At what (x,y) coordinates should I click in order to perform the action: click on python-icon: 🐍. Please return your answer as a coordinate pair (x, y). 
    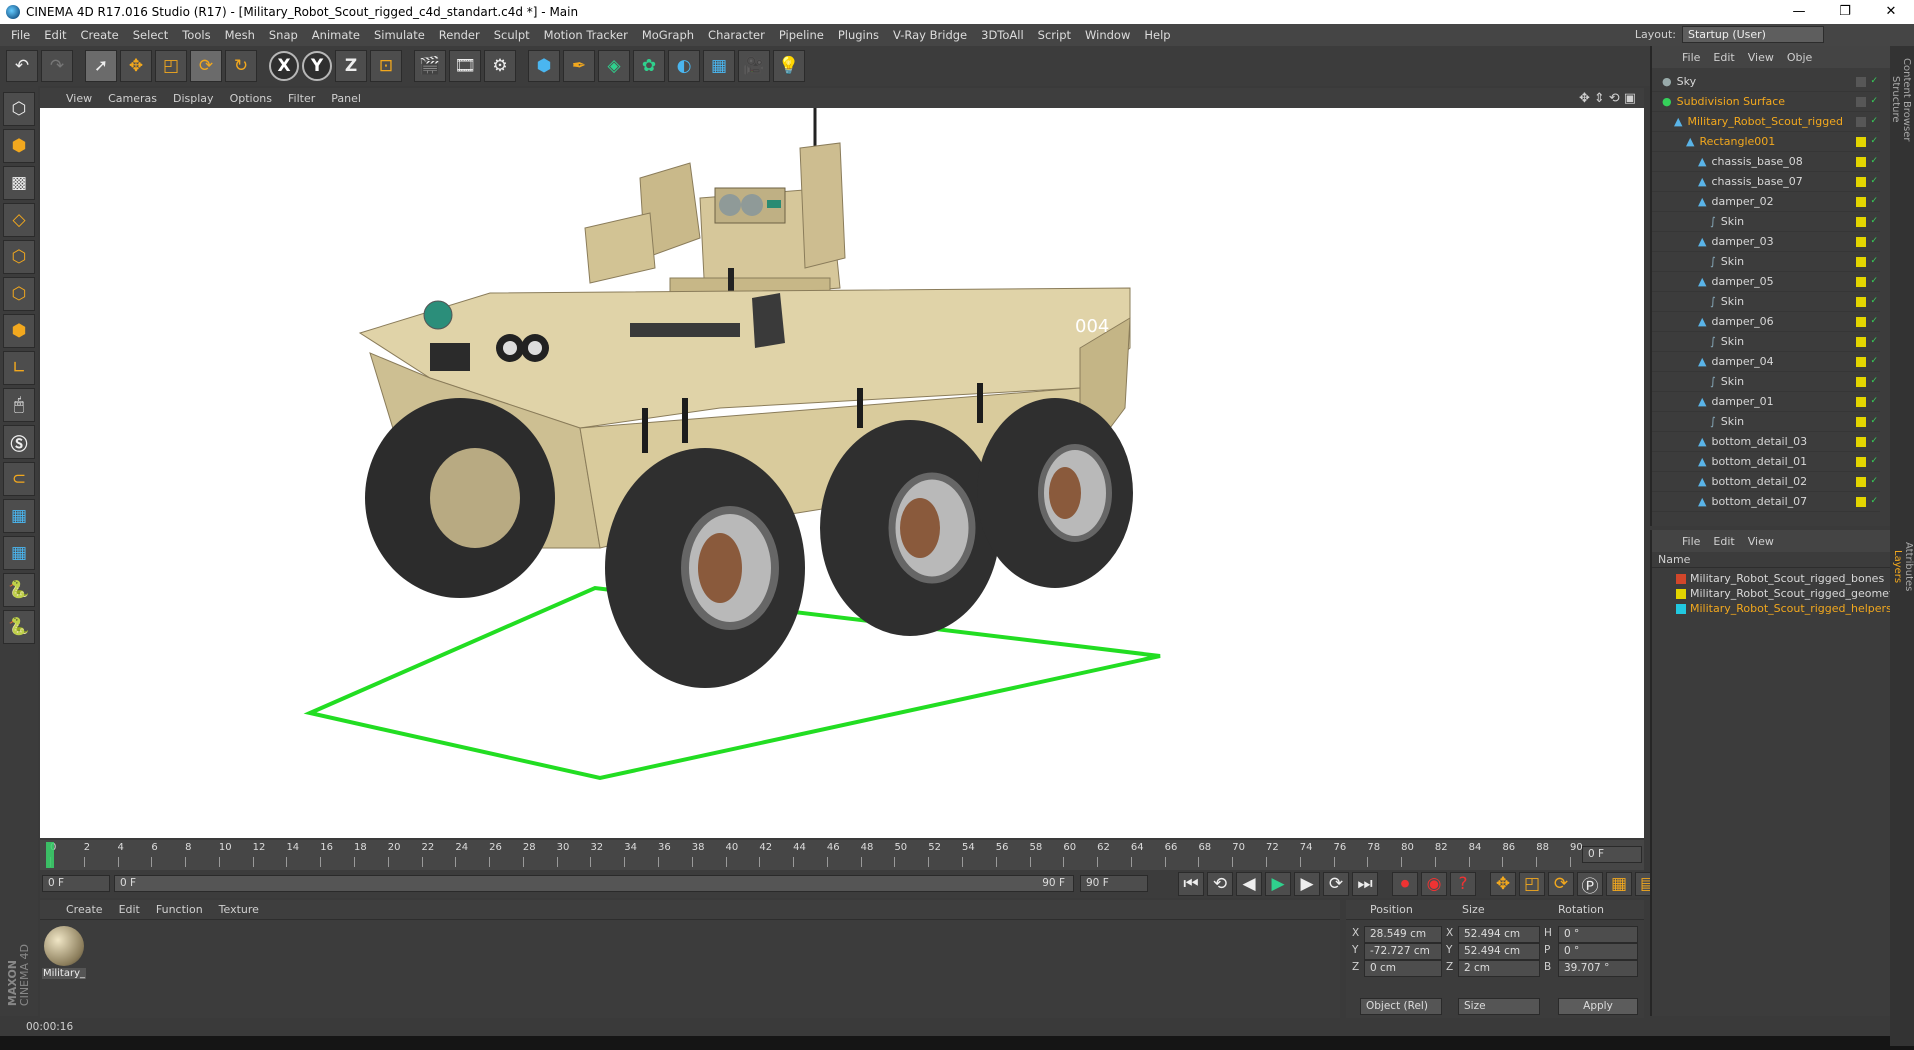
    Looking at the image, I should click on (19, 590).